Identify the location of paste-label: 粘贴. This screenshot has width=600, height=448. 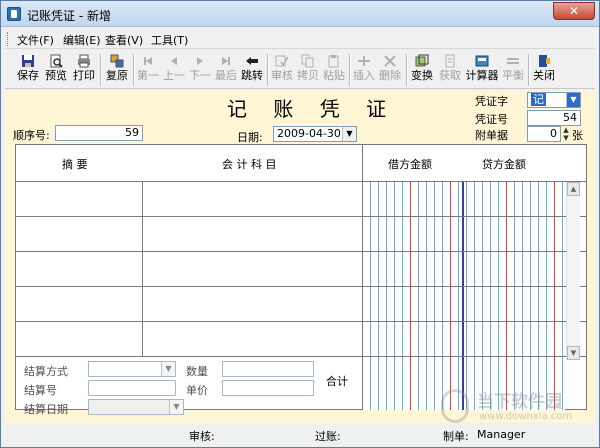
(334, 75).